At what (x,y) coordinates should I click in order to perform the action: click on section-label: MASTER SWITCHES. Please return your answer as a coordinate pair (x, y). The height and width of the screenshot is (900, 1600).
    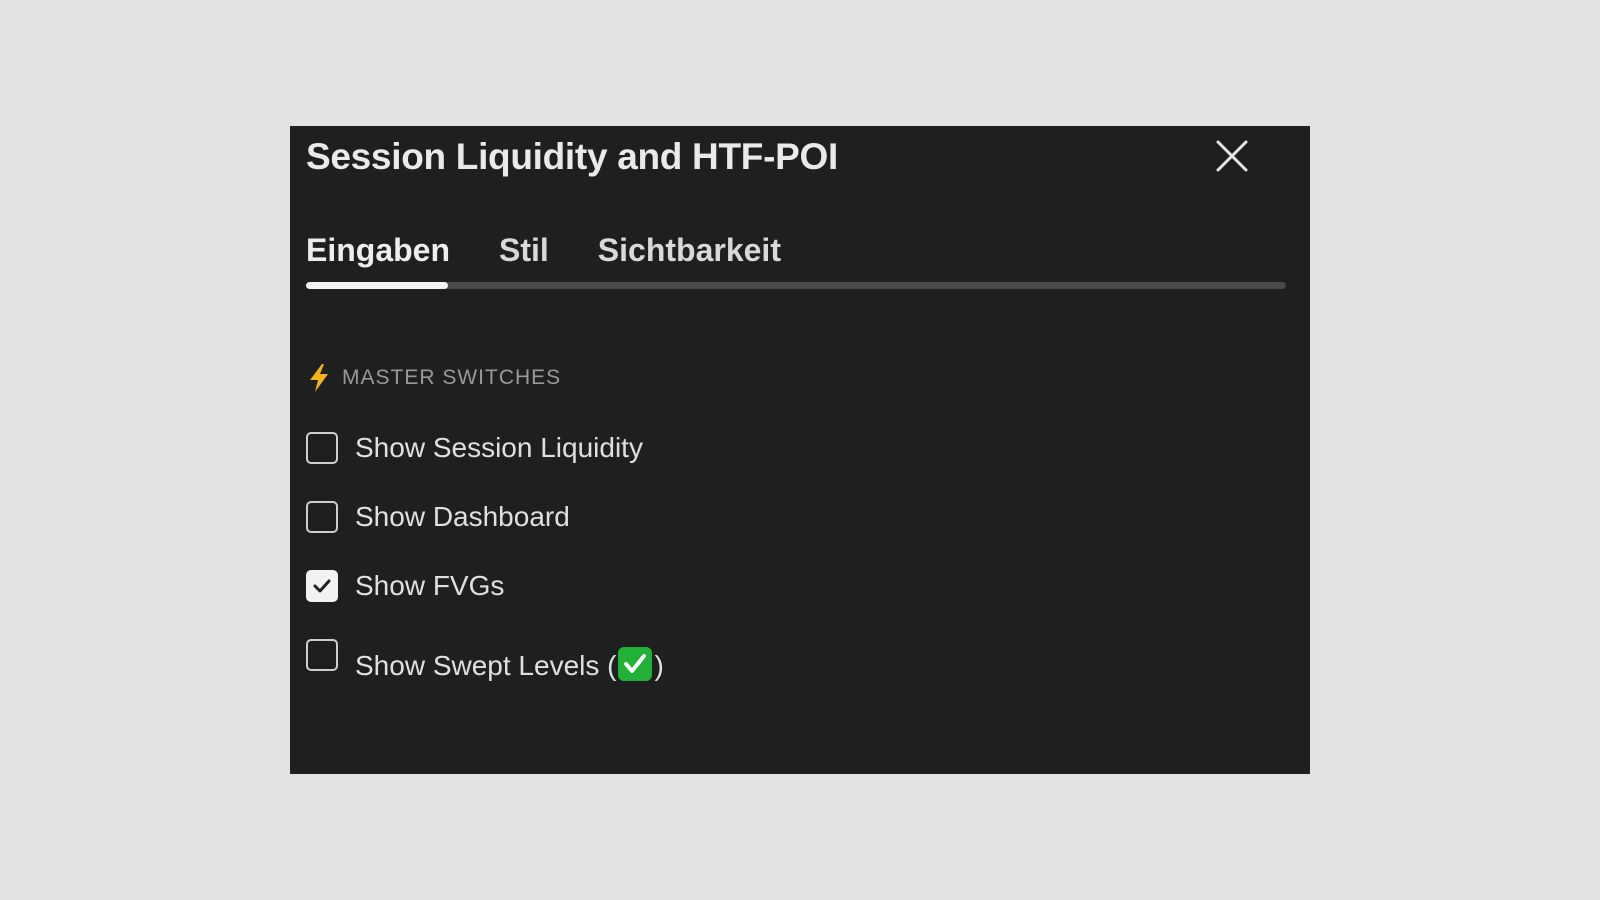
    Looking at the image, I should click on (452, 377).